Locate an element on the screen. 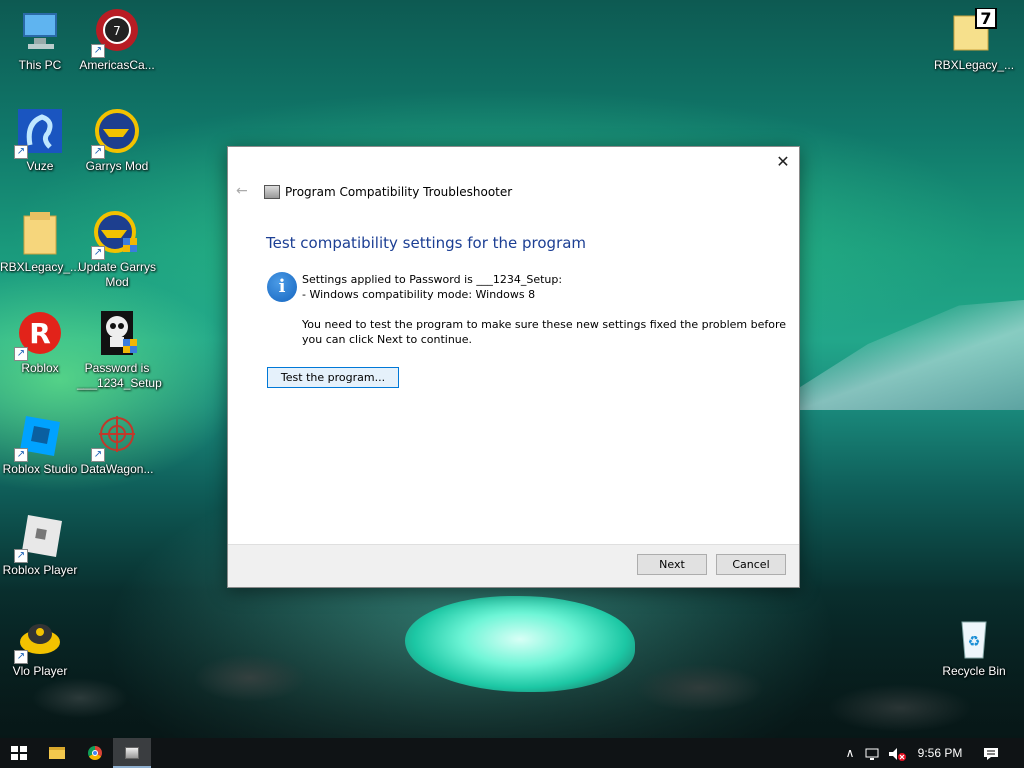 The height and width of the screenshot is (768, 1024). chrome-icon is located at coordinates (95, 753).